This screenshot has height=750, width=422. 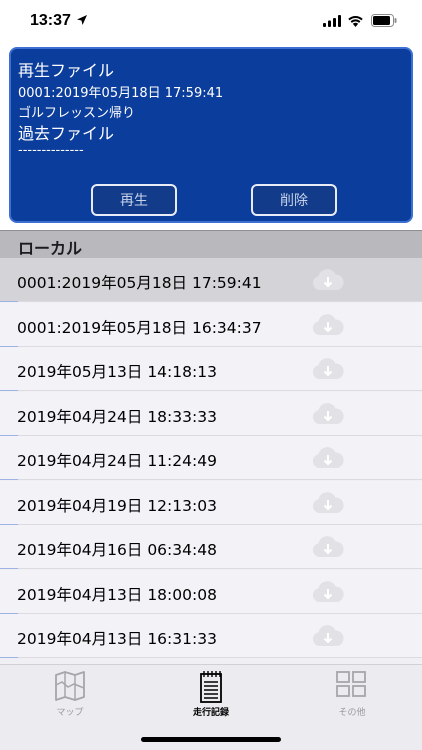 I want to click on tab-other-label: その他, so click(x=352, y=713).